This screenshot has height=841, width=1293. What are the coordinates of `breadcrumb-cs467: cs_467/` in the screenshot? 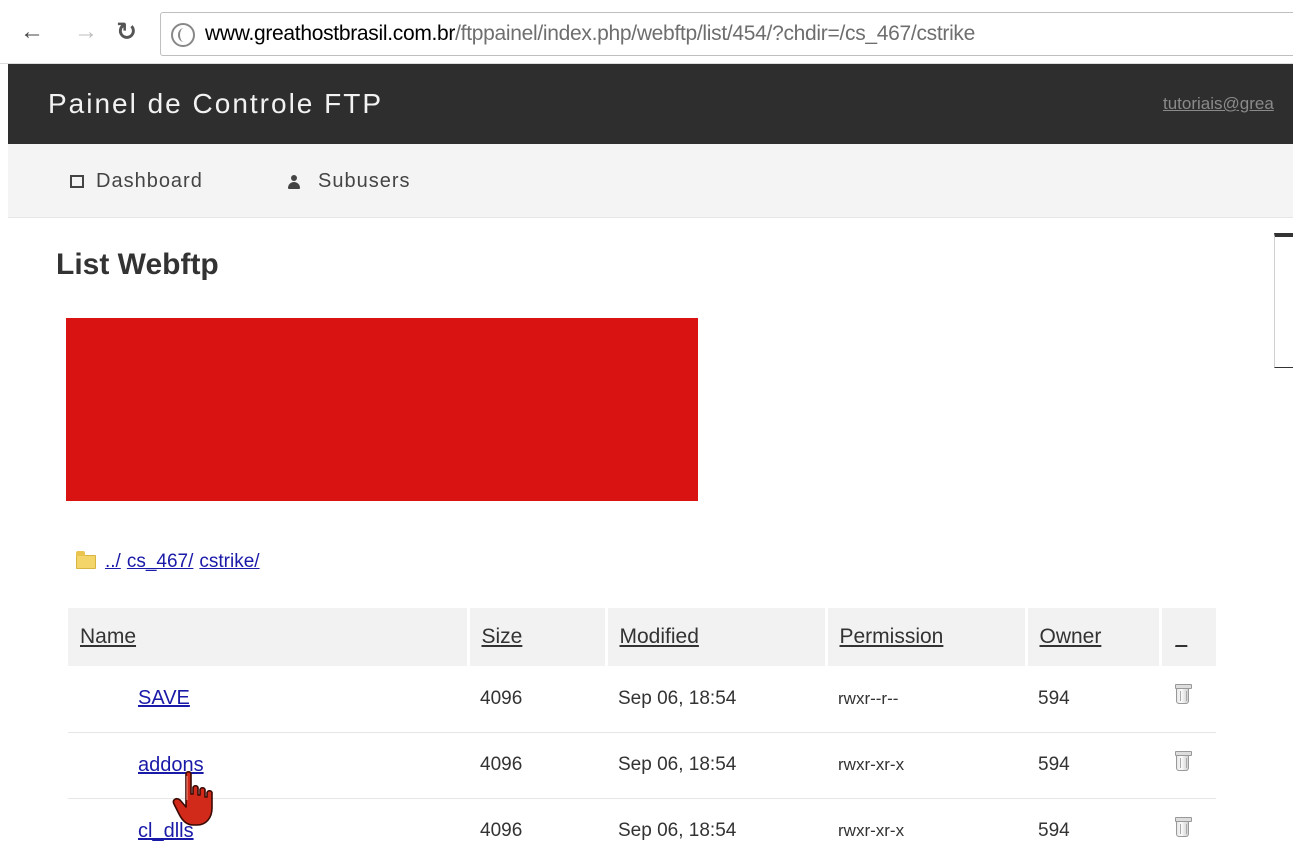 It's located at (160, 562).